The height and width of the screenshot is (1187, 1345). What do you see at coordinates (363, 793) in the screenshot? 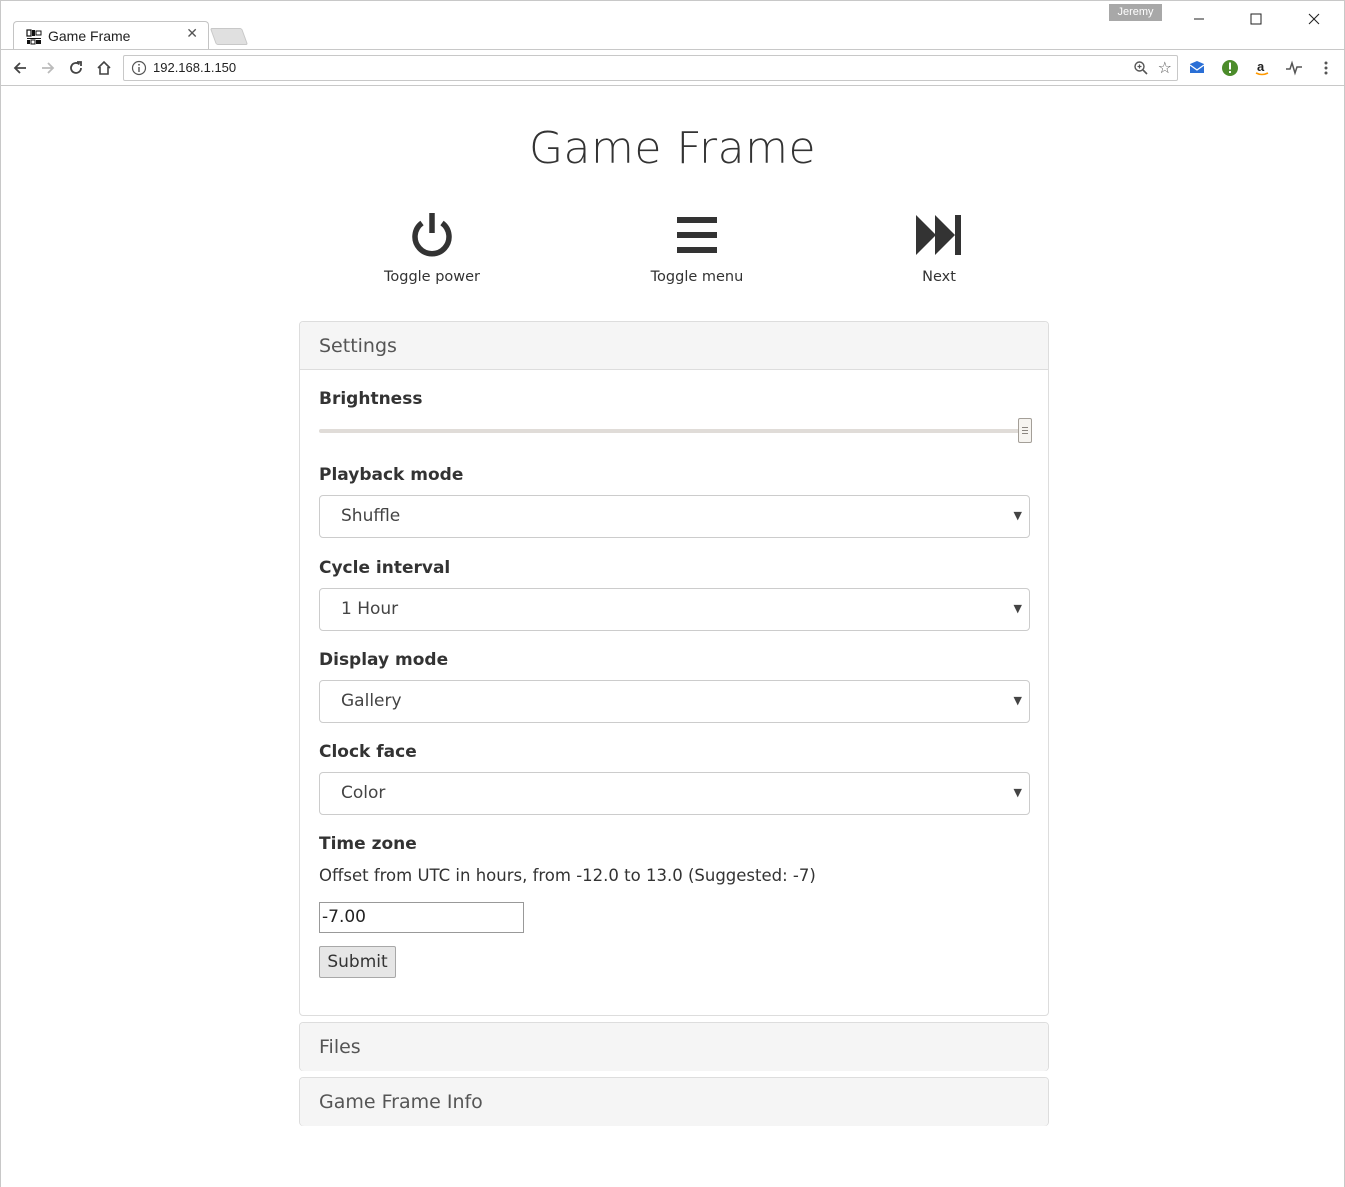
I see `clock-face-value: Color` at bounding box center [363, 793].